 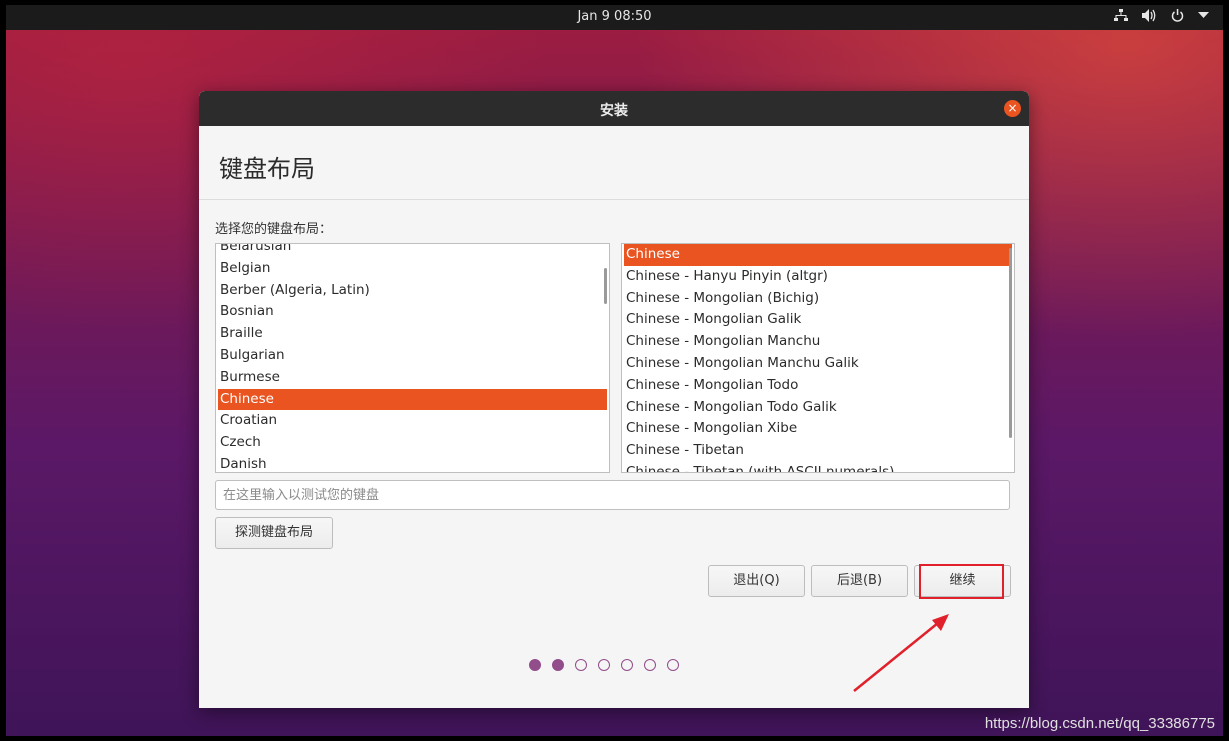 I want to click on layout-list-item: Burmese, so click(x=412, y=378).